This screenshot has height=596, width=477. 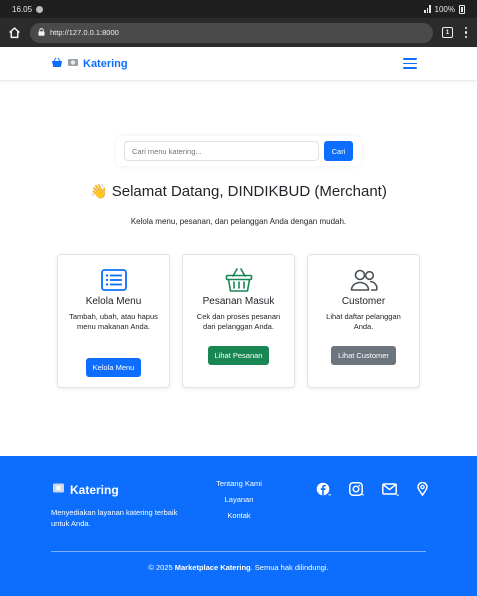 I want to click on hamburger-menu-icon, so click(x=410, y=63).